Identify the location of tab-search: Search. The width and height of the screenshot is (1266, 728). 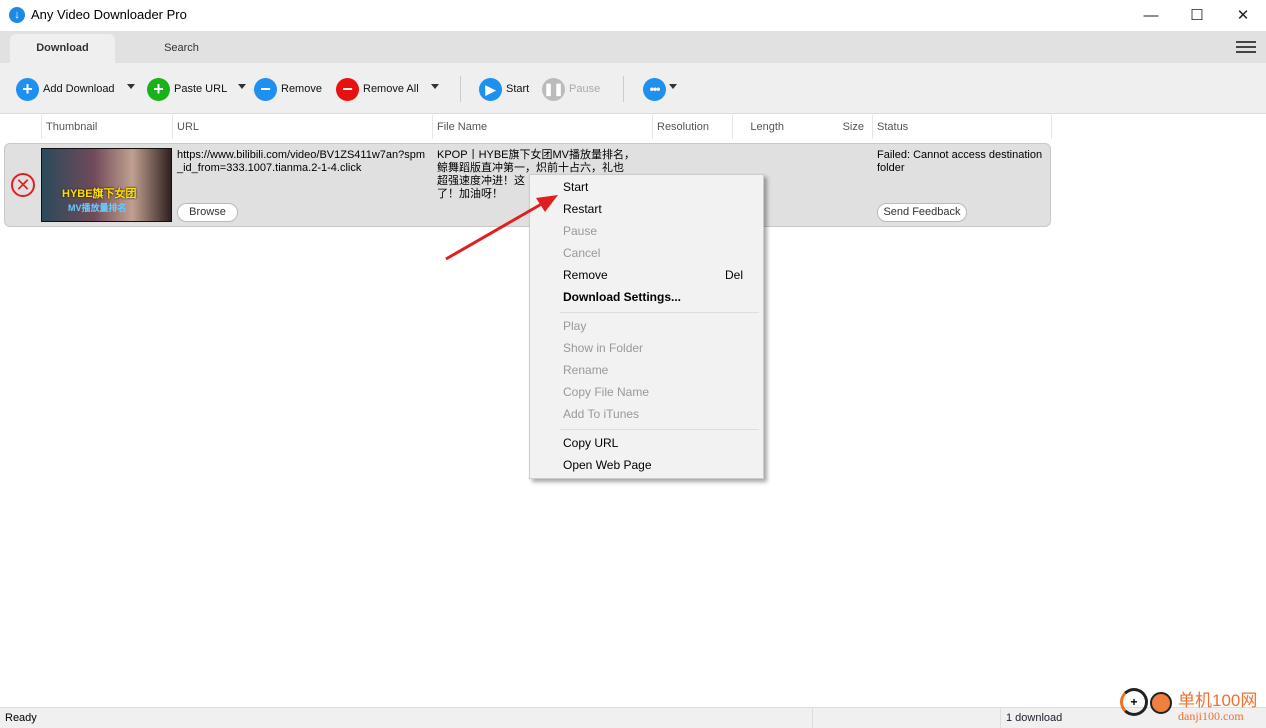
(181, 48).